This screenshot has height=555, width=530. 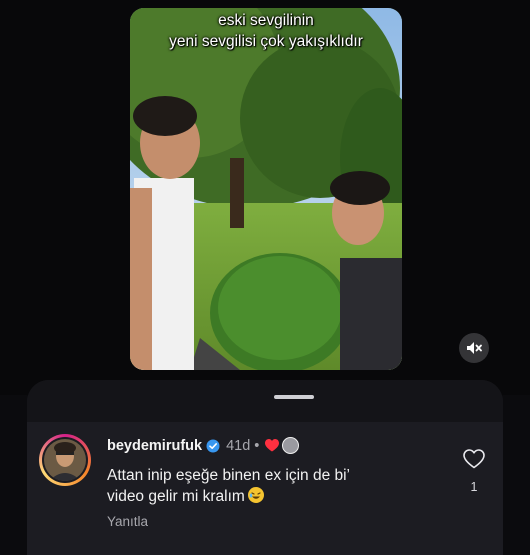 What do you see at coordinates (213, 446) in the screenshot?
I see `verified-badge-icon` at bounding box center [213, 446].